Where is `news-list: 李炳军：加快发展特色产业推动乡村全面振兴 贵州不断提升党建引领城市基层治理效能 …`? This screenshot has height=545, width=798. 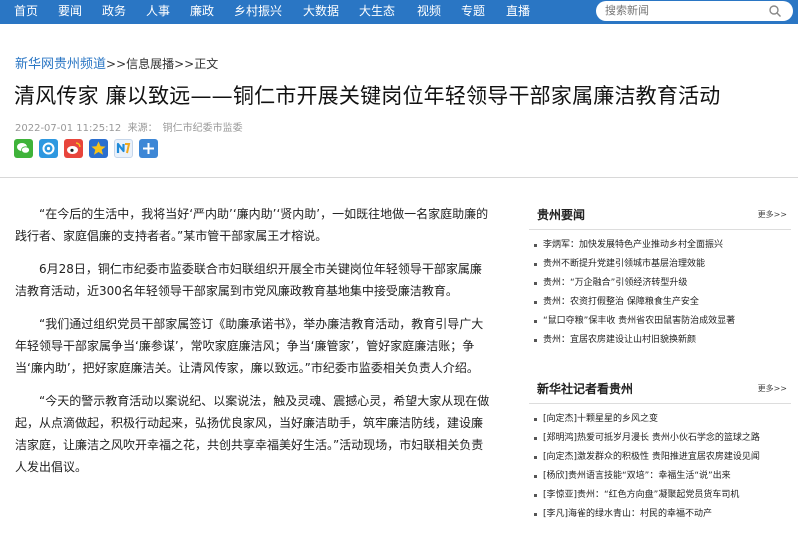
news-list: 李炳军：加快发展特色产业推动乡村全面振兴 贵州不断提升党建引领城市基层治理效能 … is located at coordinates (660, 293).